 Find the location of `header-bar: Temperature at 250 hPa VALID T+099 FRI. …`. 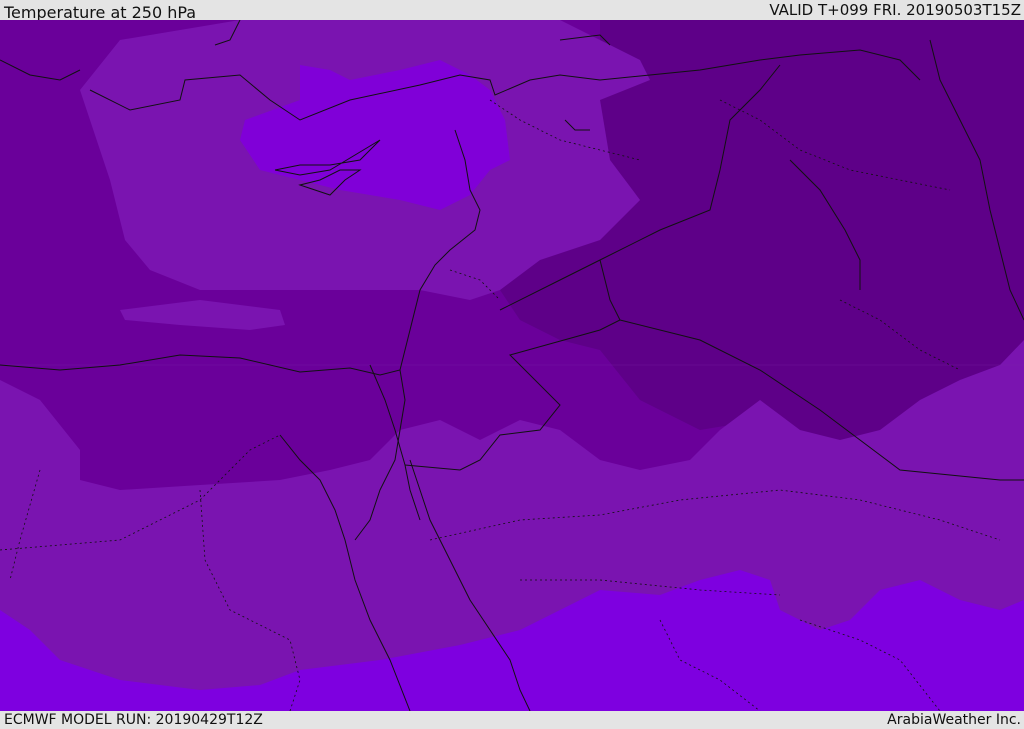

header-bar: Temperature at 250 hPa VALID T+099 FRI. … is located at coordinates (512, 11).